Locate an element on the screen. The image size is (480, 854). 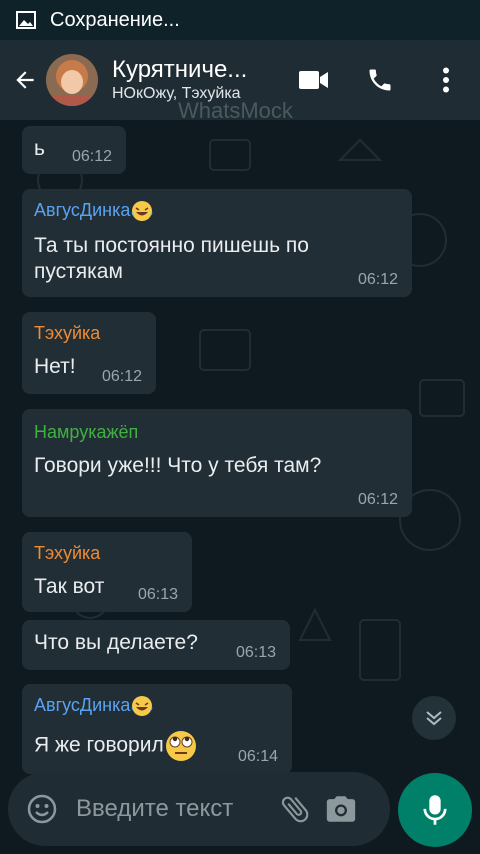
message-composer is located at coordinates (199, 809).